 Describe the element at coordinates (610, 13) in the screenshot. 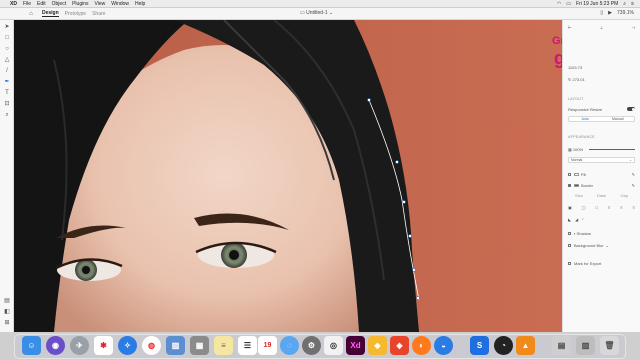

I see `play-icon: ▶` at that location.